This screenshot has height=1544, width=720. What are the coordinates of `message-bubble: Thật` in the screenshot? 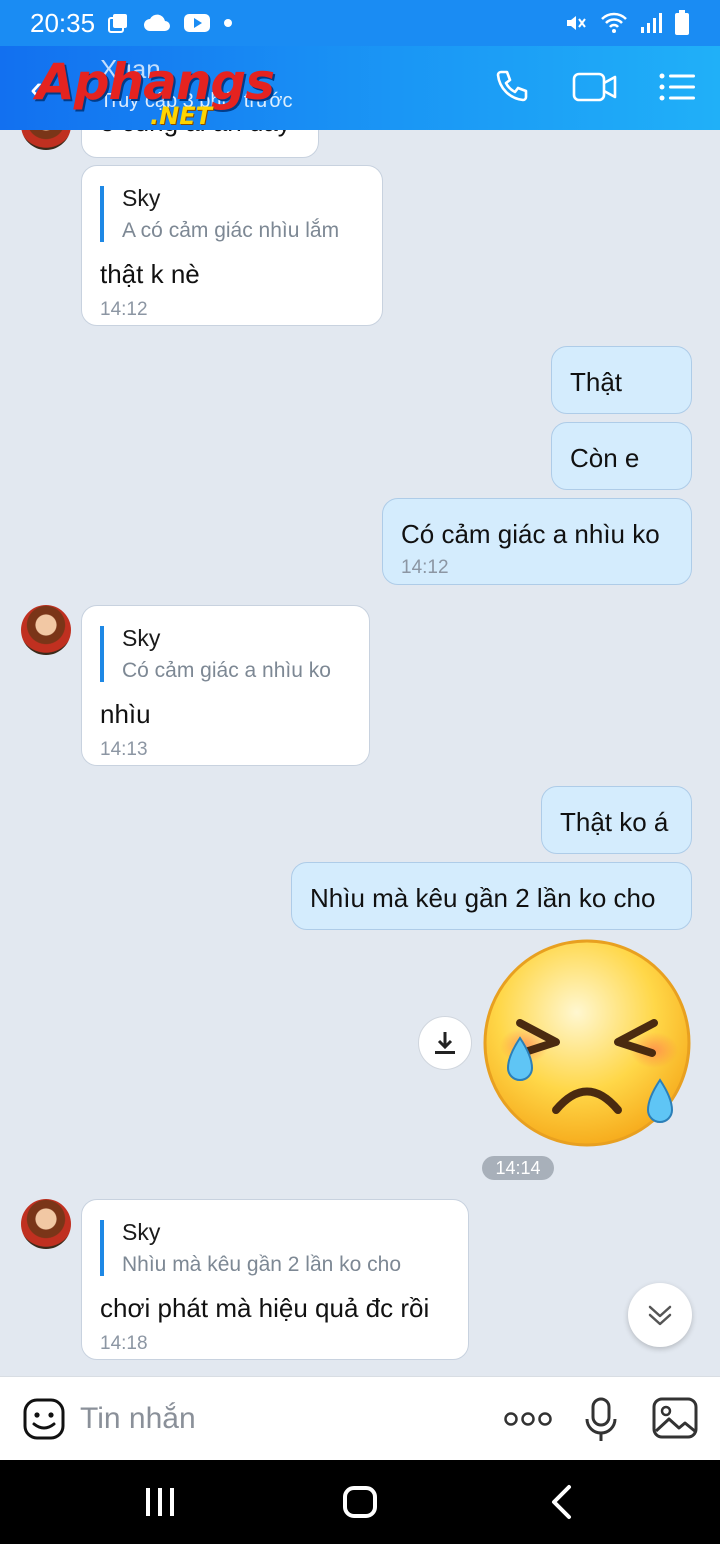 It's located at (621, 380).